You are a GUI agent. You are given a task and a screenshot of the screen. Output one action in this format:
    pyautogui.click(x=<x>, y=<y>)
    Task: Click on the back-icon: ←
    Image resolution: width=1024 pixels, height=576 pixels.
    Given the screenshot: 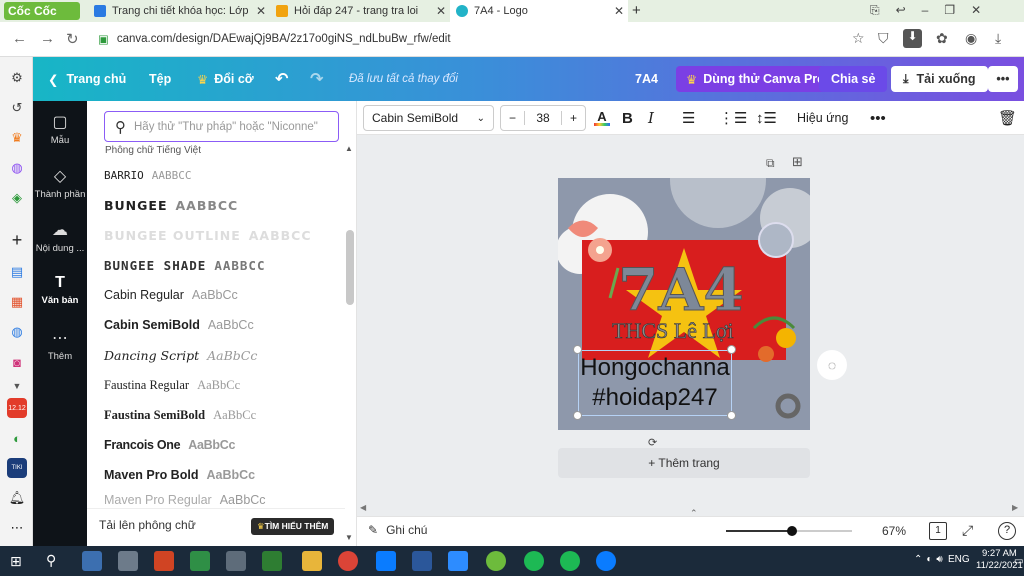 What is the action you would take?
    pyautogui.click(x=19, y=38)
    